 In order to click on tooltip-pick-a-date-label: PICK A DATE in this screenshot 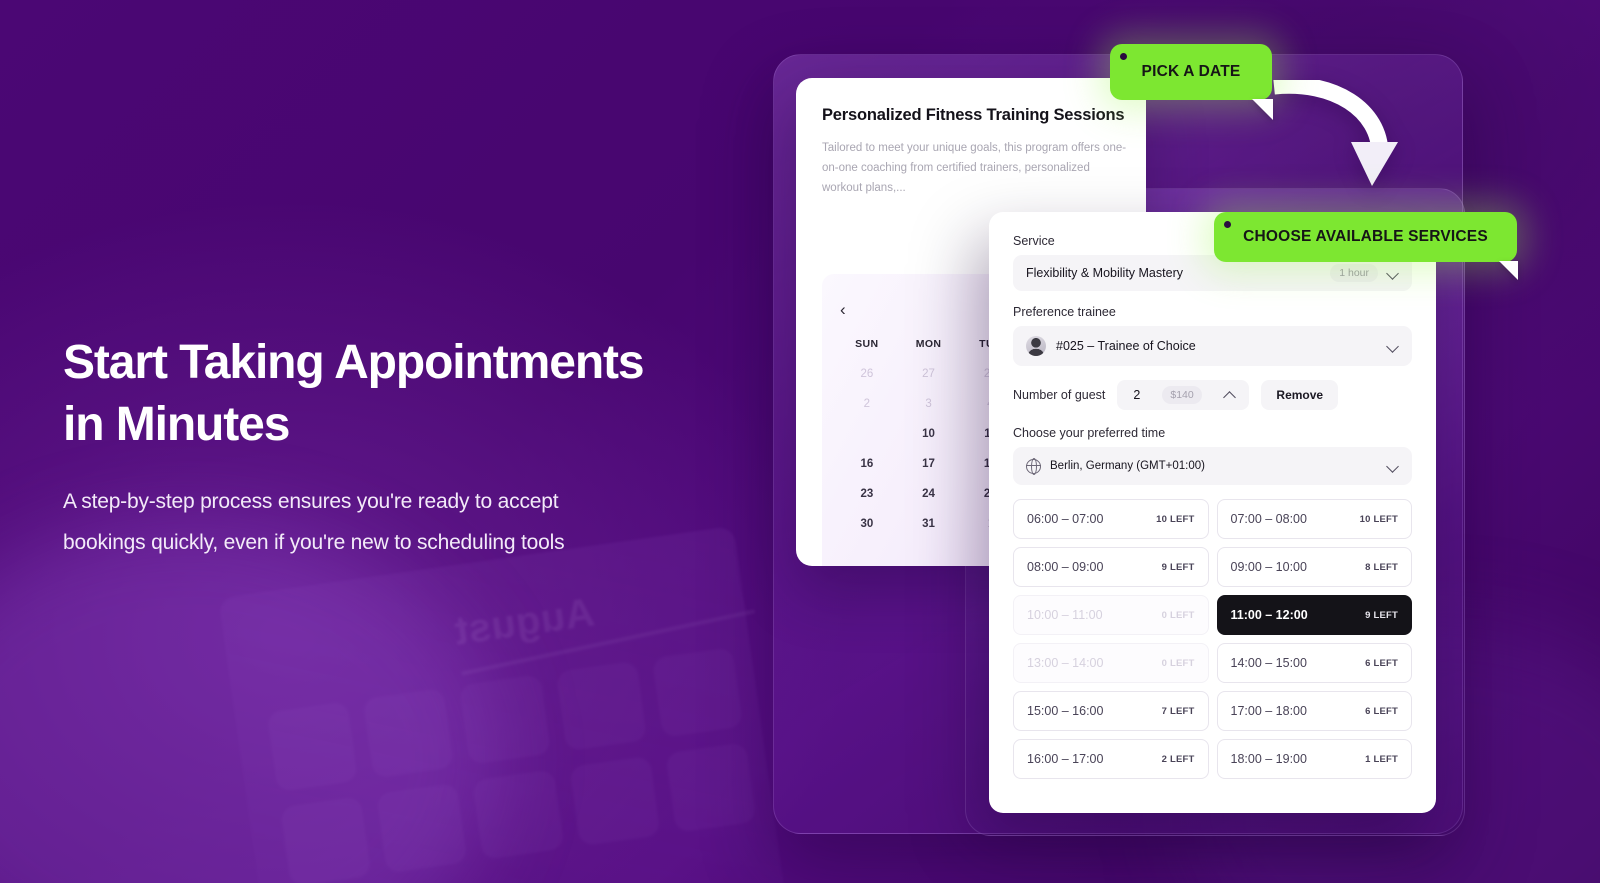, I will do `click(1191, 71)`.